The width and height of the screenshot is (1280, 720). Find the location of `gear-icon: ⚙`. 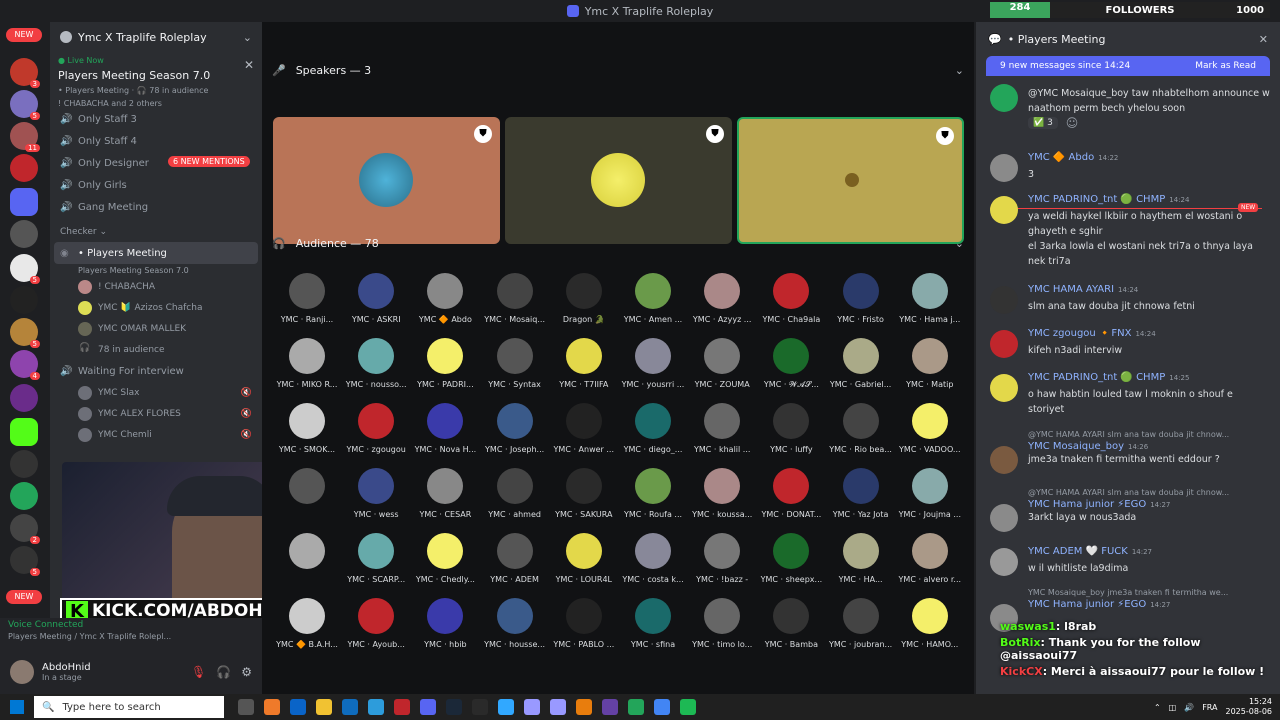

gear-icon: ⚙ is located at coordinates (246, 672).